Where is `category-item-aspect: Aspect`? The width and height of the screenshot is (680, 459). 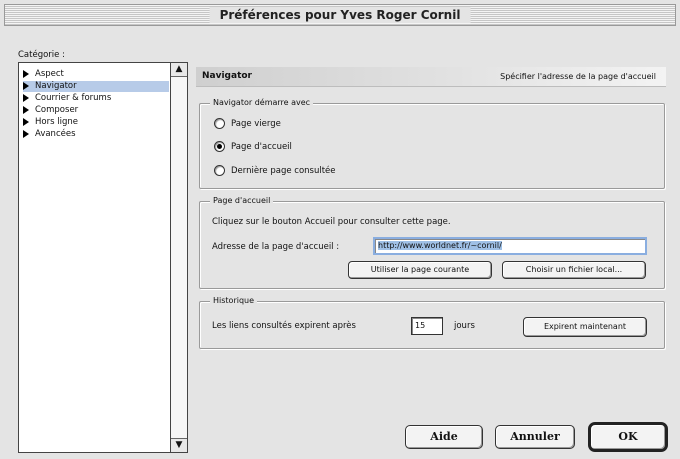
category-item-aspect: Aspect is located at coordinates (96, 74).